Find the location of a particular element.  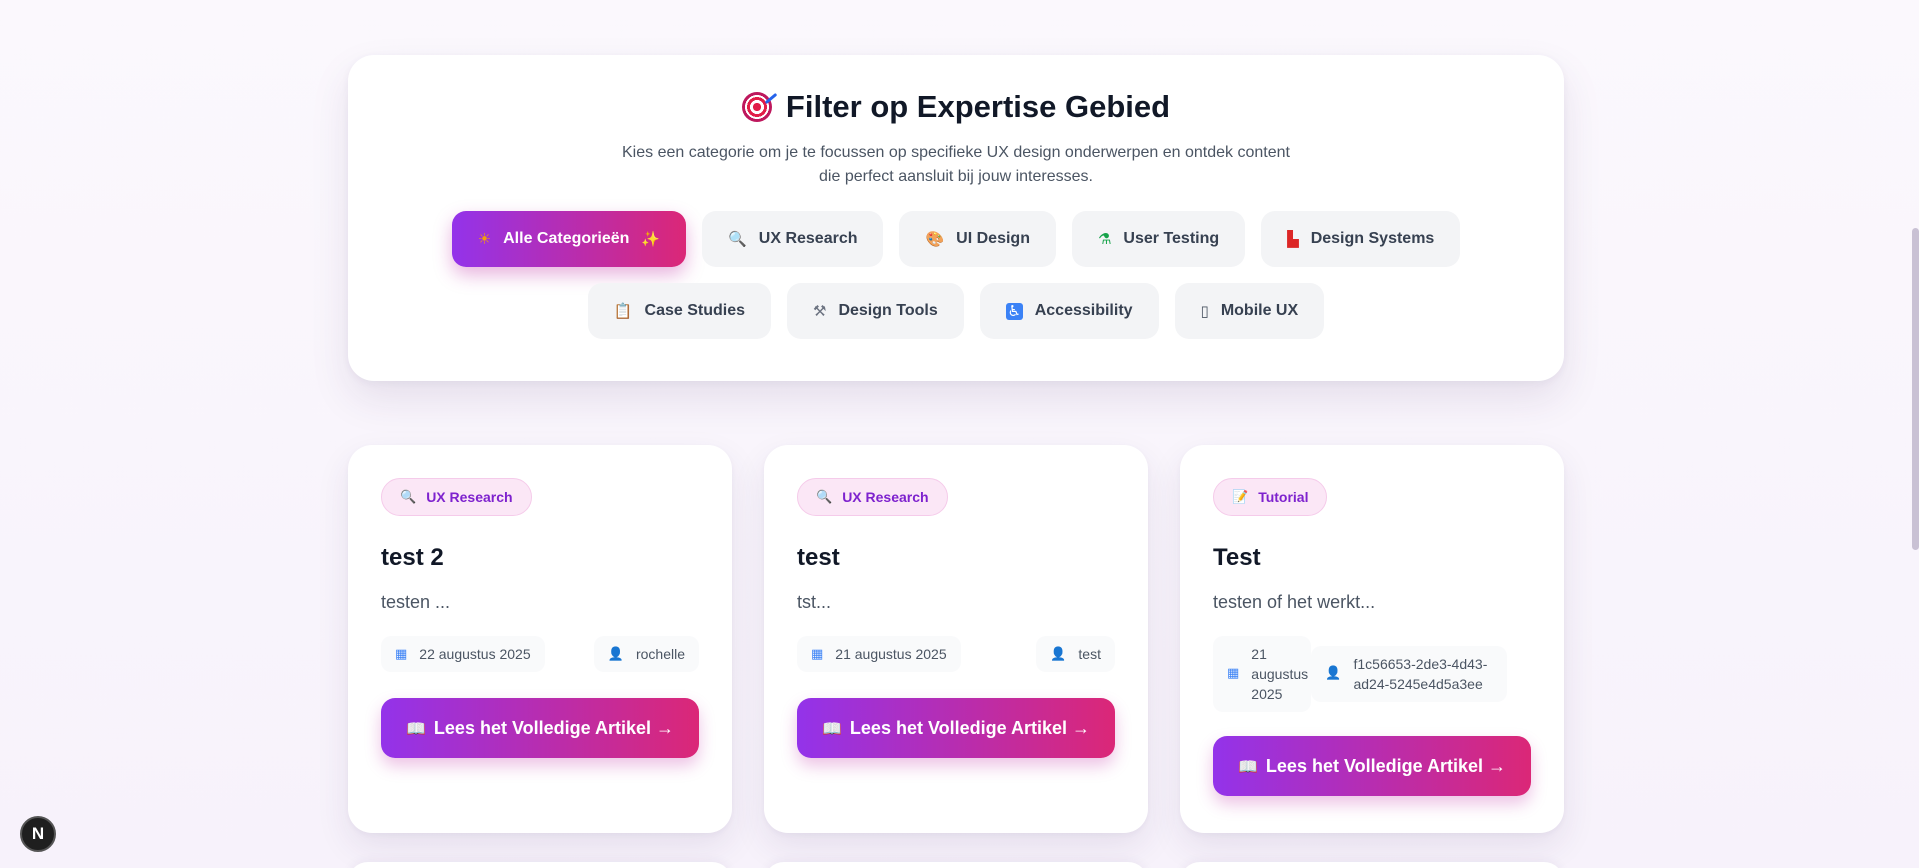

chip-design-tools: ⚒ Design Tools is located at coordinates (875, 311).